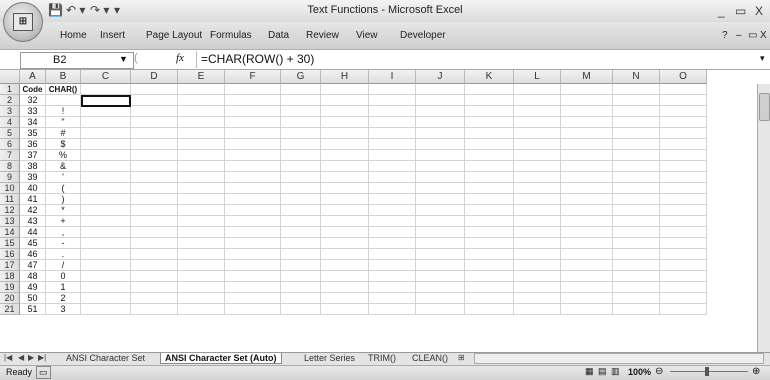 Image resolution: width=770 pixels, height=380 pixels. What do you see at coordinates (112, 35) in the screenshot?
I see `tab-insert: Insert` at bounding box center [112, 35].